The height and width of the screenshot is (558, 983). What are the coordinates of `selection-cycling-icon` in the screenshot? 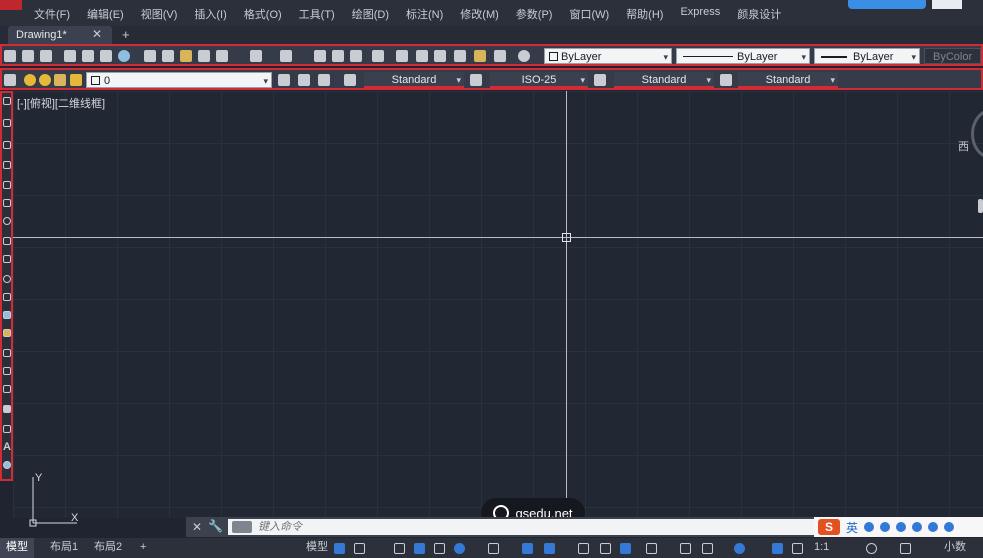 It's located at (625, 548).